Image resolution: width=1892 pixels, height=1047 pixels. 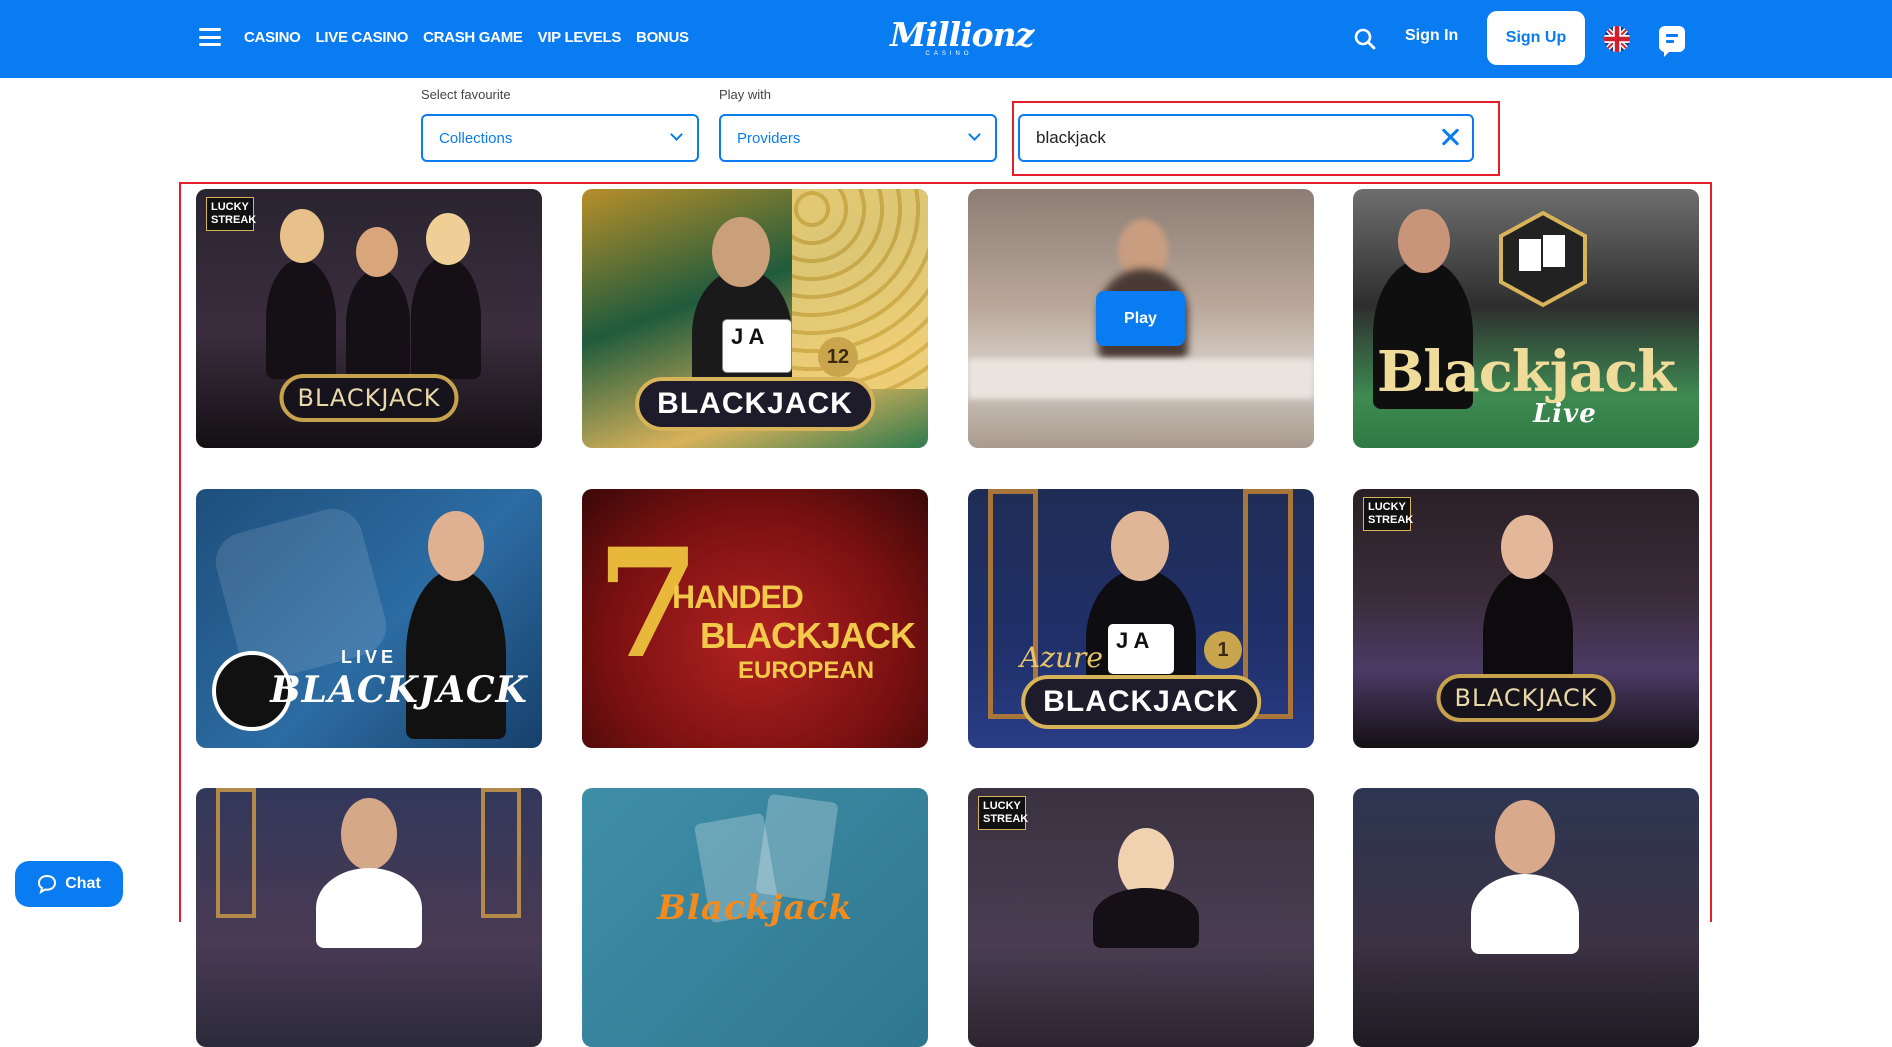 I want to click on site-logo: Millionz CASINO, so click(x=962, y=37).